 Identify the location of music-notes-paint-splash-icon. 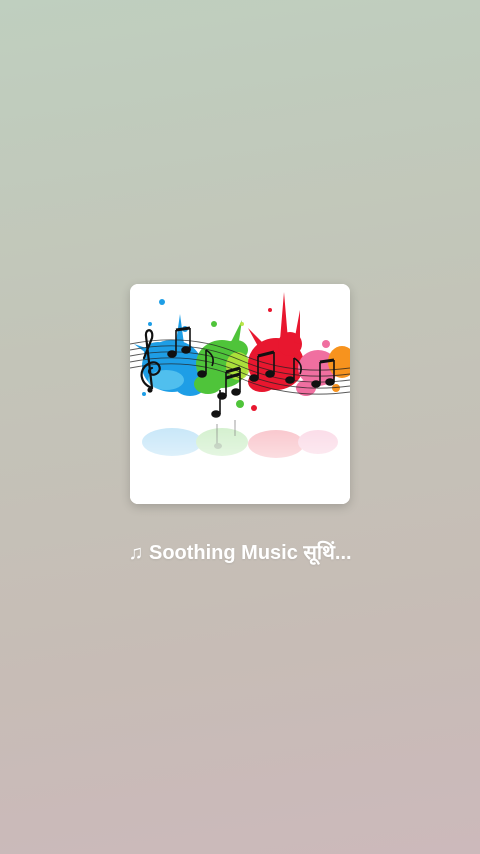
(240, 394).